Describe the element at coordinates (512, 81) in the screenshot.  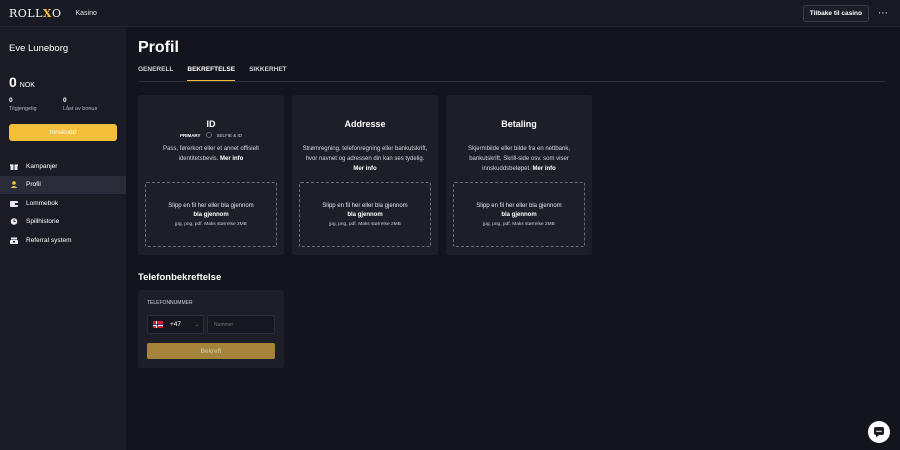
I see `tabs-divider` at that location.